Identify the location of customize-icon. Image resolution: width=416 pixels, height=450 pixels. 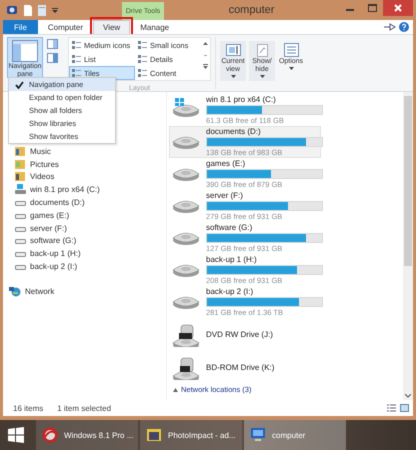
(55, 10).